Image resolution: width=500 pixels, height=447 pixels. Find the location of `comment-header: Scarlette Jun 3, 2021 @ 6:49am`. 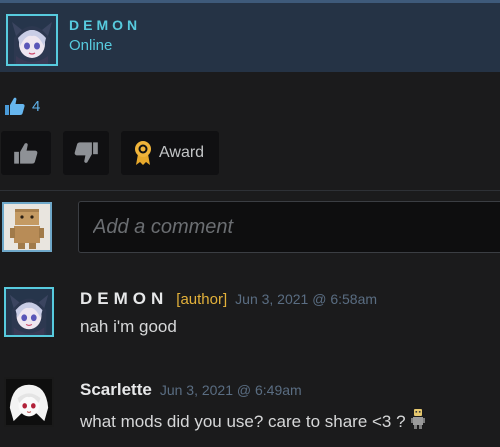

comment-header: Scarlette Jun 3, 2021 @ 6:49am is located at coordinates (191, 390).